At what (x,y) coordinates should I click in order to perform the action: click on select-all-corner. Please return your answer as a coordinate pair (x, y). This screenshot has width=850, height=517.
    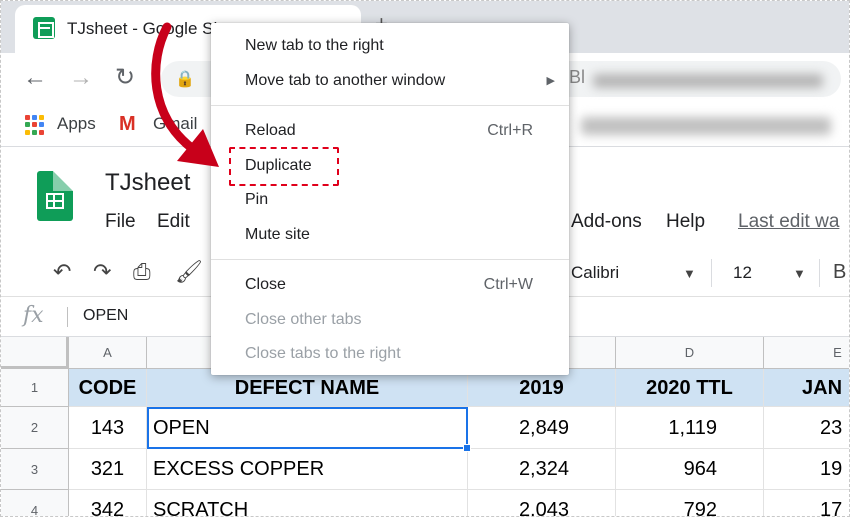
    Looking at the image, I should click on (35, 353).